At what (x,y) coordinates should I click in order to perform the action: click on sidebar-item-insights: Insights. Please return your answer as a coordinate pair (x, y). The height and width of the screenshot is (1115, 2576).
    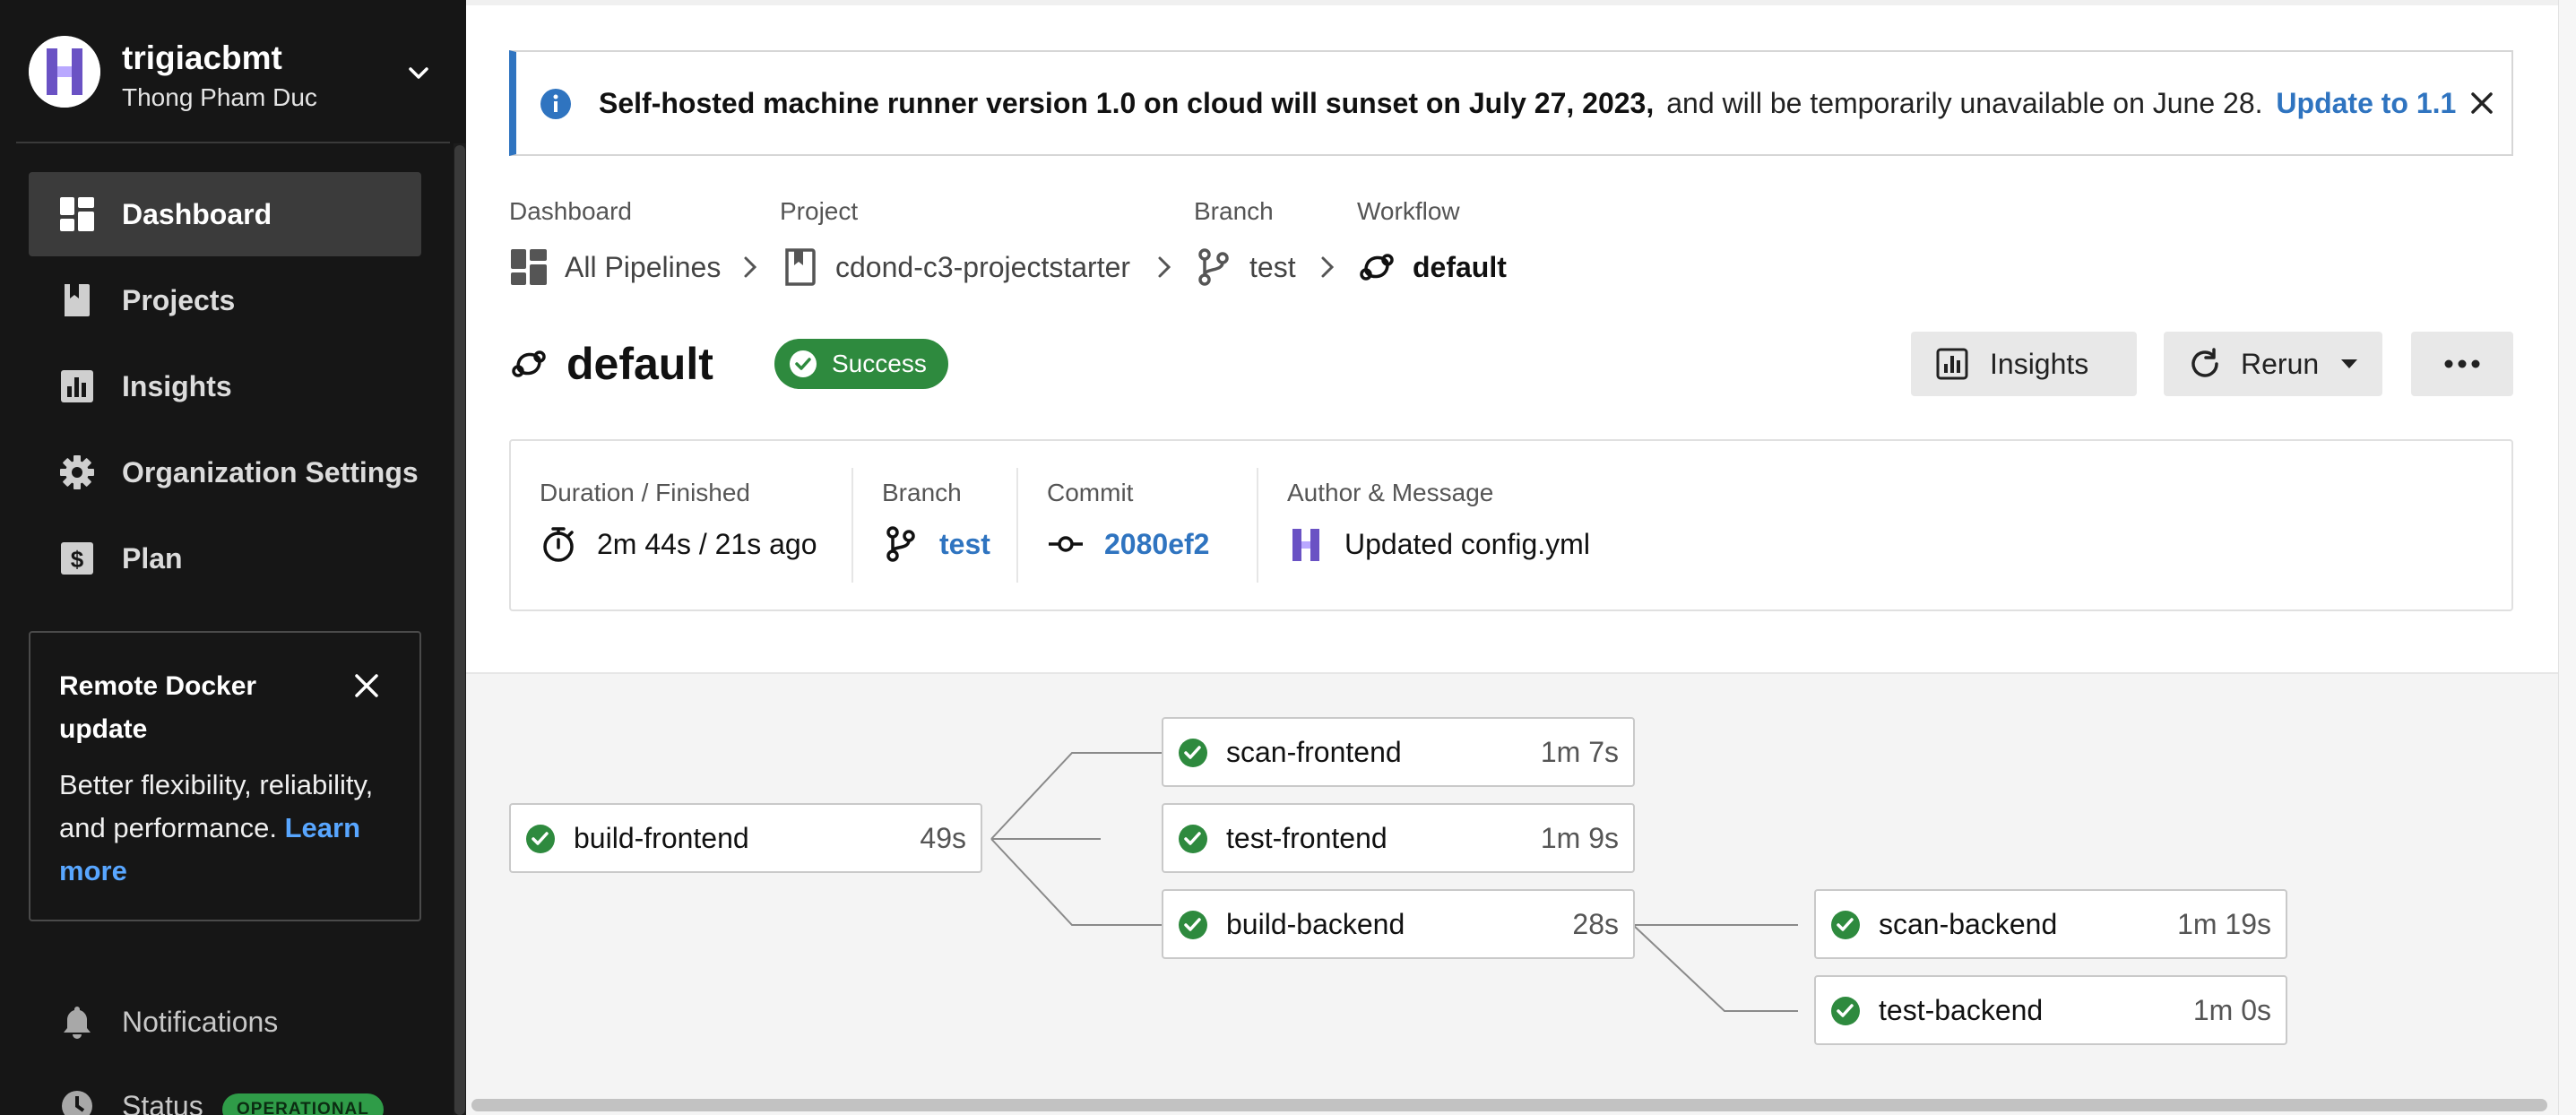
    Looking at the image, I should click on (225, 386).